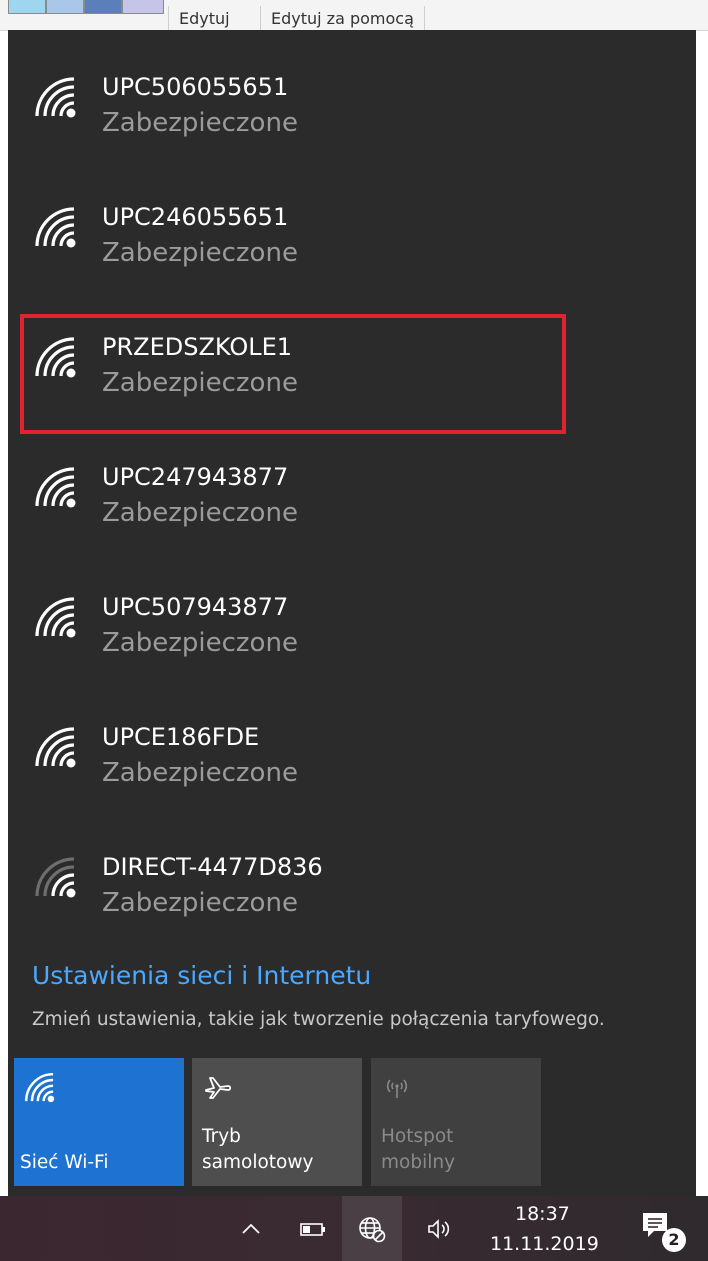 The width and height of the screenshot is (708, 1261). I want to click on battery-icon, so click(313, 1229).